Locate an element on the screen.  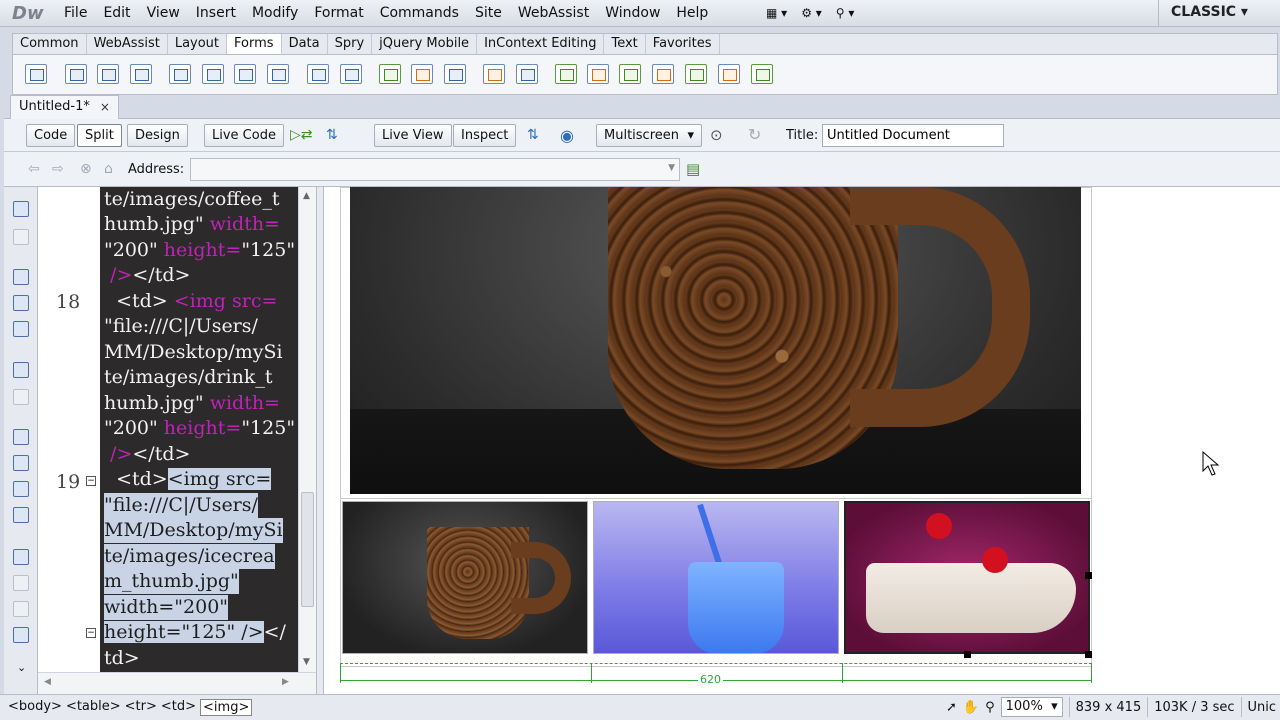
select-list-icon is located at coordinates (318, 74).